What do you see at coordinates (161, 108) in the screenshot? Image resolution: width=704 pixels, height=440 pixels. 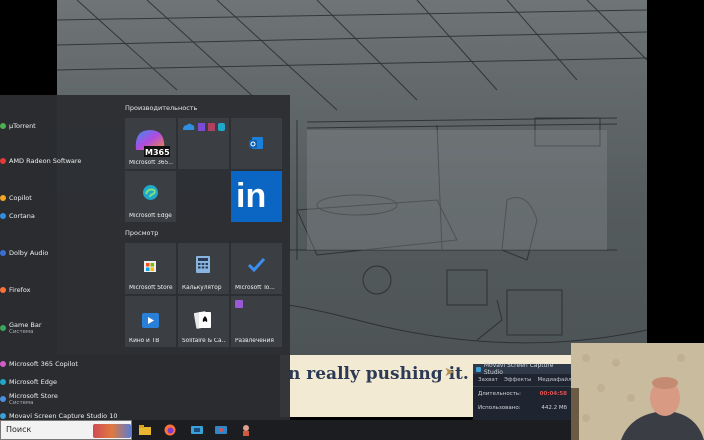 I see `group-title-productivity: Производительность` at bounding box center [161, 108].